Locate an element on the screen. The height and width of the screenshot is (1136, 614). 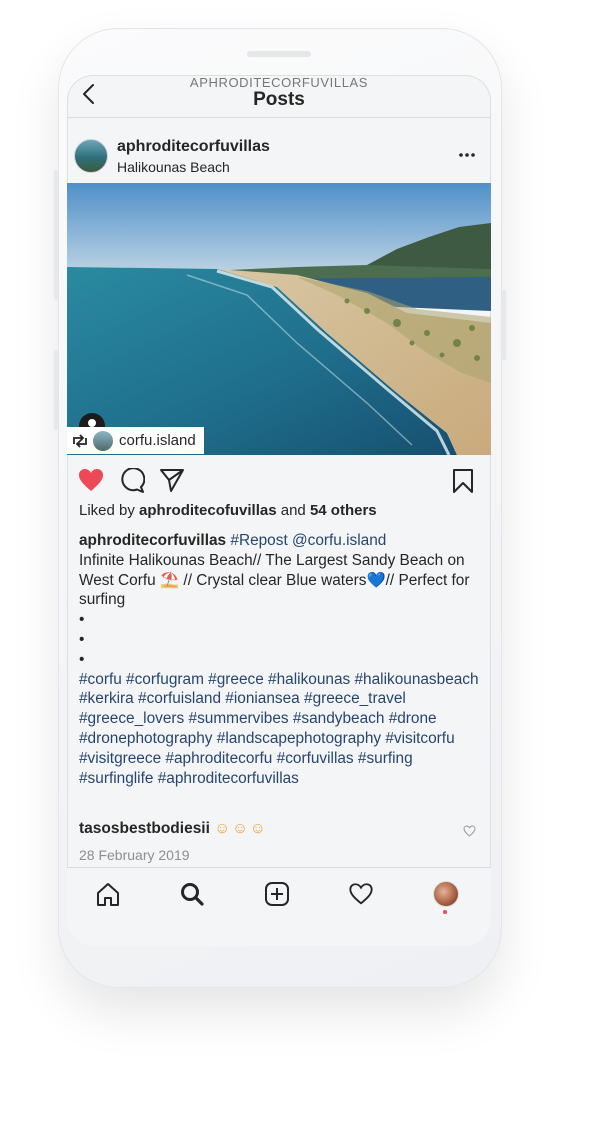
comment-username: tasosbestbodiesii is located at coordinates (144, 828).